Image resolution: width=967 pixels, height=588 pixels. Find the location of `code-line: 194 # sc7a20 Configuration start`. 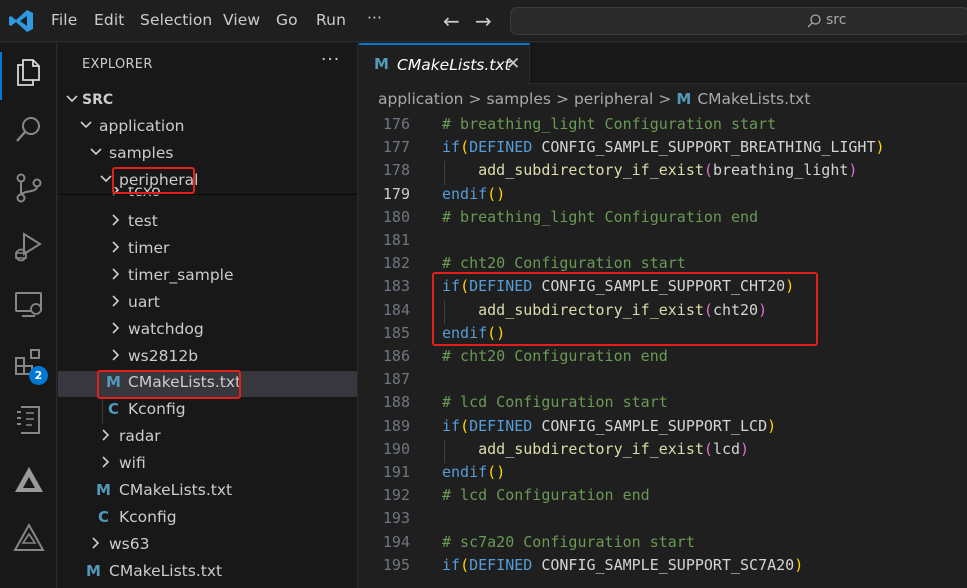

code-line: 194 # sc7a20 Configuration start is located at coordinates (663, 544).